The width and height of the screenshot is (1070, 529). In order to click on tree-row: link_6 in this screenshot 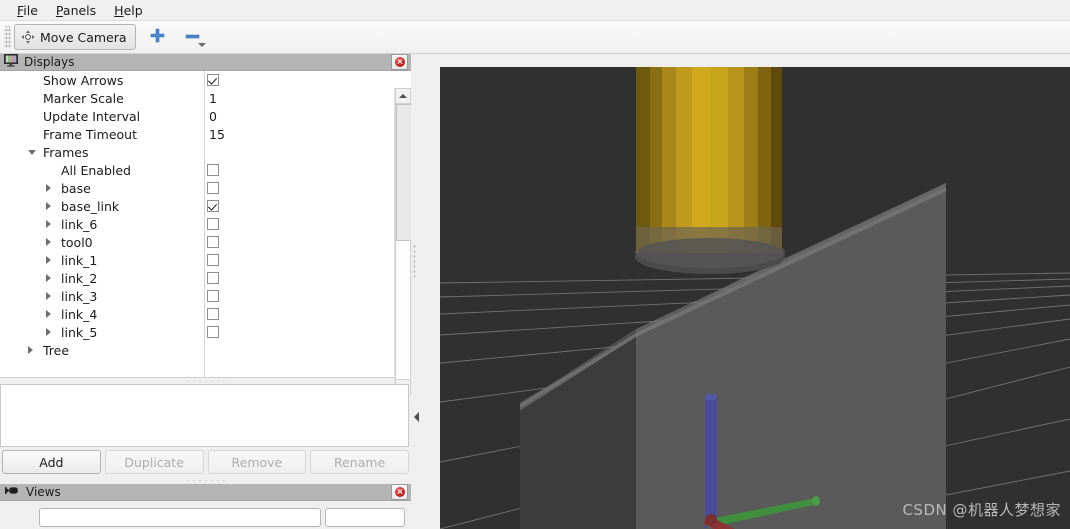, I will do `click(197, 224)`.